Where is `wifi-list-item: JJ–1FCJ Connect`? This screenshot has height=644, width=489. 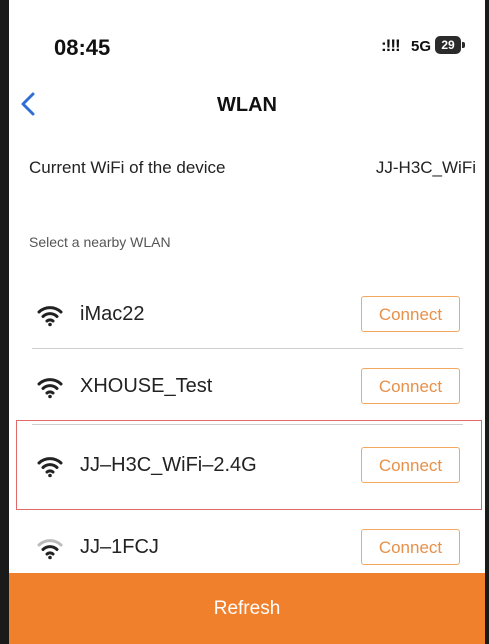
wifi-list-item: JJ–1FCJ Connect is located at coordinates (247, 548).